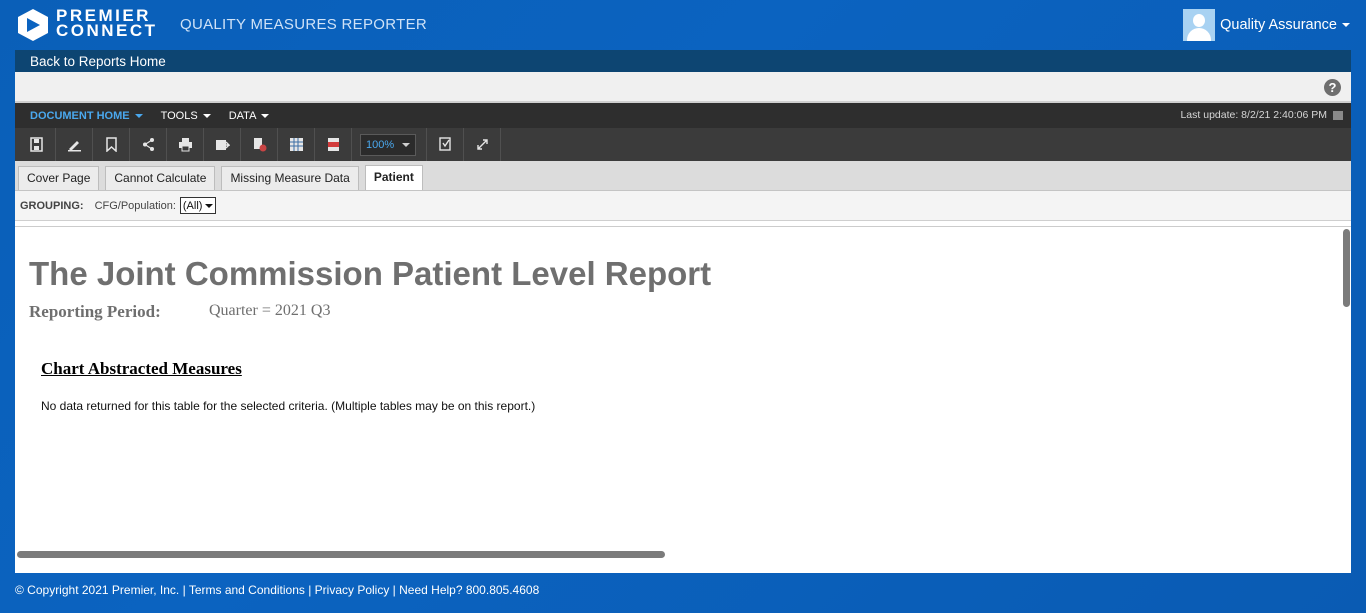  What do you see at coordinates (683, 144) in the screenshot?
I see `toolbar: 100%` at bounding box center [683, 144].